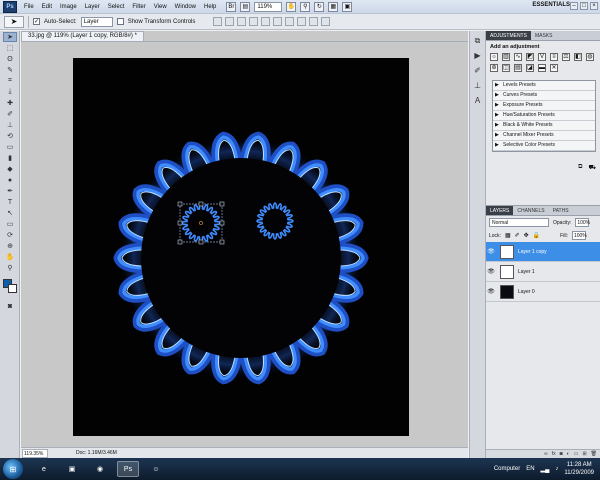 This screenshot has width=600, height=480. I want to click on photoshop-taskbar-icon: Ps, so click(128, 469).